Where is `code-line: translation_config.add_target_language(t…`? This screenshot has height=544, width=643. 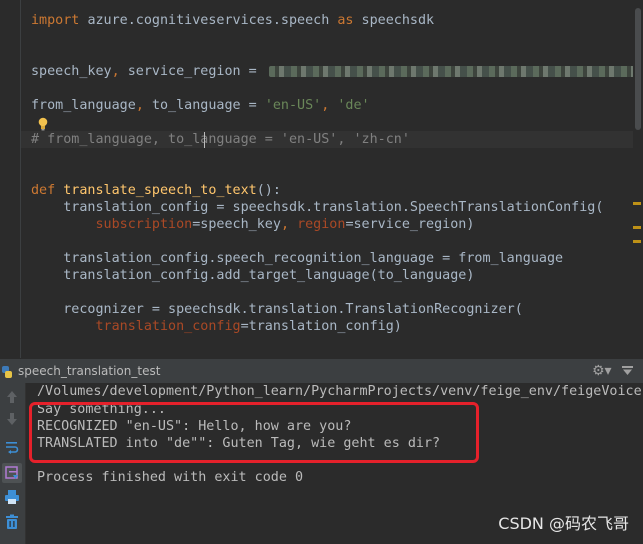 code-line: translation_config.add_target_language(t… is located at coordinates (252, 275).